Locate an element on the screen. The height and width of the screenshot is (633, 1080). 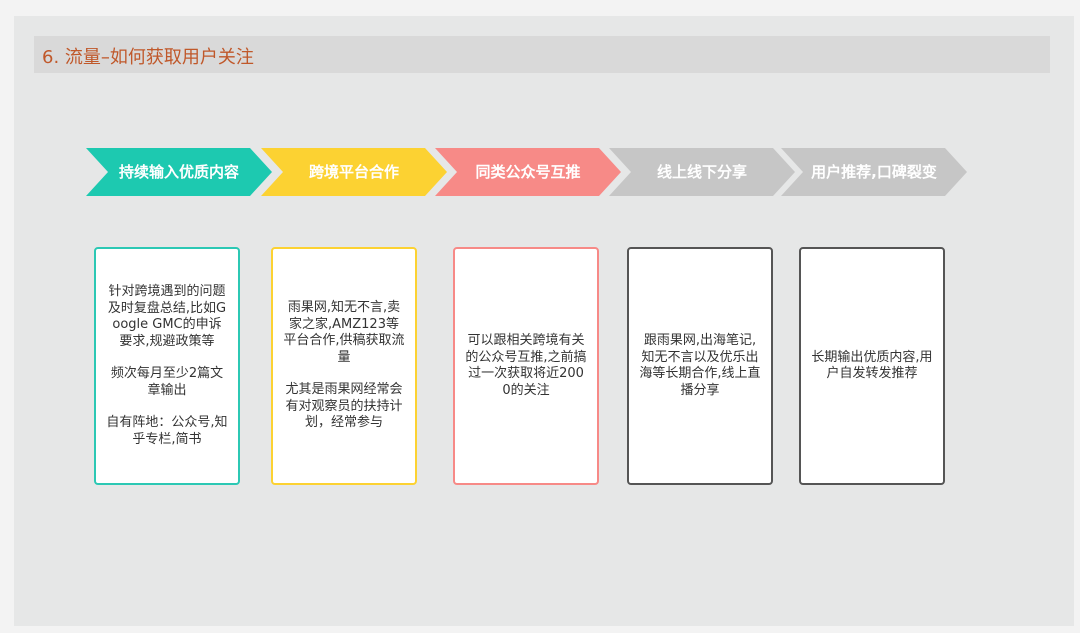
card-text: 尤其是雨果网经常会有对观察员的扶持计划，经常参与 is located at coordinates (344, 406).